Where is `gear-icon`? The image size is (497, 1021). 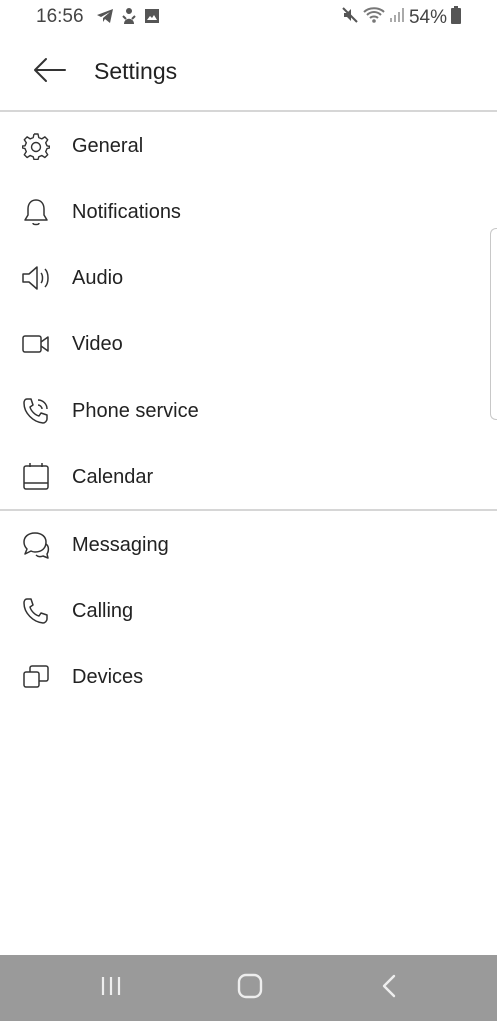
gear-icon is located at coordinates (36, 146).